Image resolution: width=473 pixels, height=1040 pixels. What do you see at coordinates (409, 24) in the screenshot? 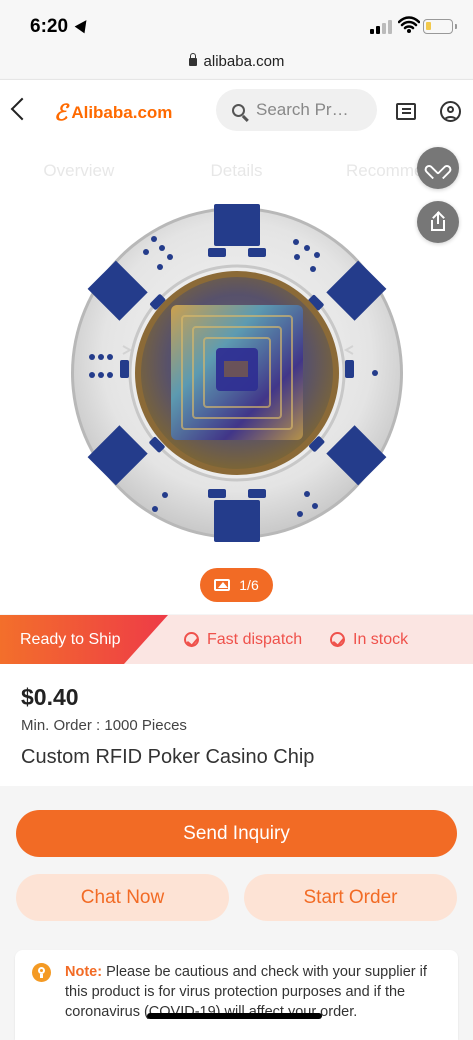
I see `wifi-icon` at bounding box center [409, 24].